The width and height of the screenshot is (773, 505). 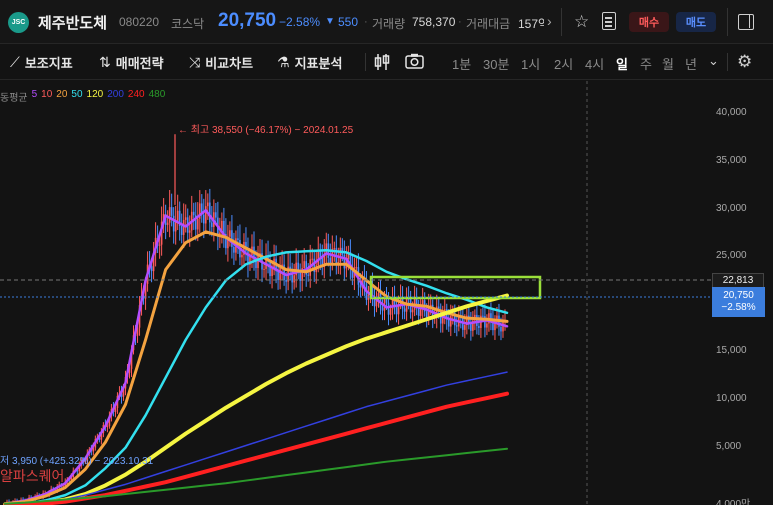 I want to click on indicator-label: 보조지표, so click(x=48, y=63).